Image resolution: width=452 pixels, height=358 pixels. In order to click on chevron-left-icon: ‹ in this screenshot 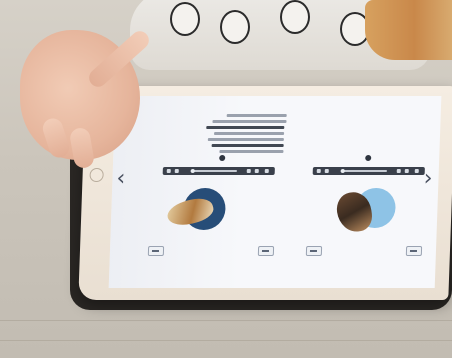, I will do `click(121, 178)`.